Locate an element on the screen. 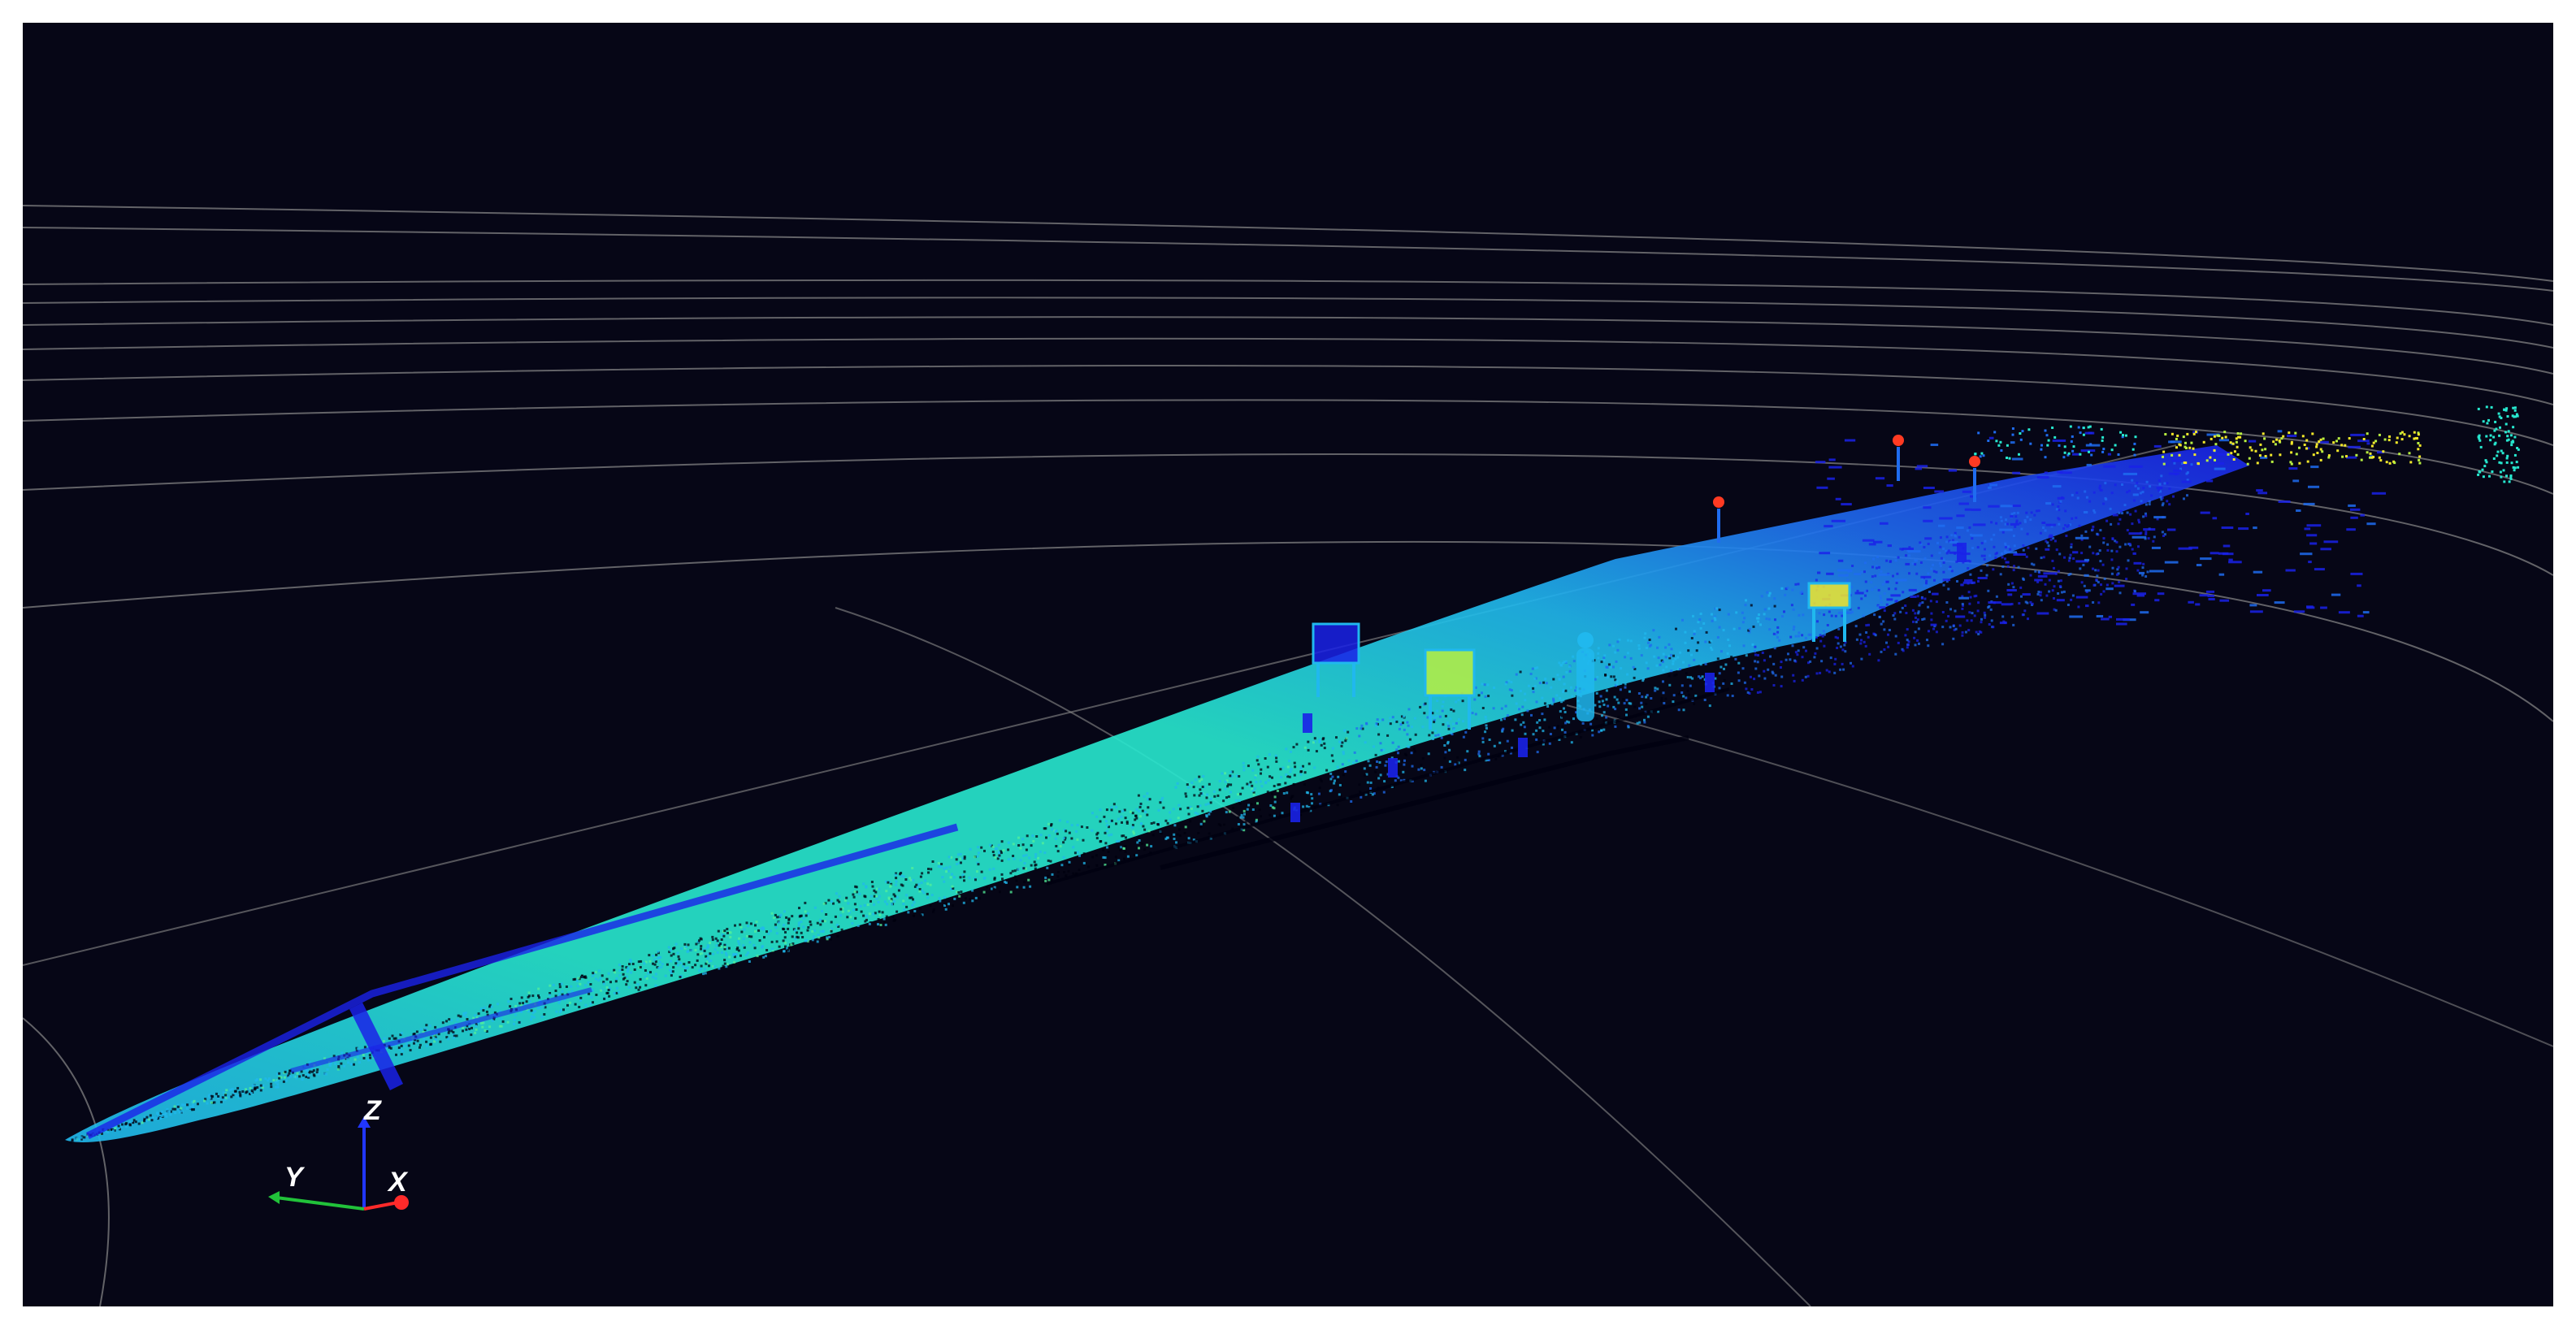 Image resolution: width=2576 pixels, height=1330 pixels. y-axis-label: Y is located at coordinates (293, 1177).